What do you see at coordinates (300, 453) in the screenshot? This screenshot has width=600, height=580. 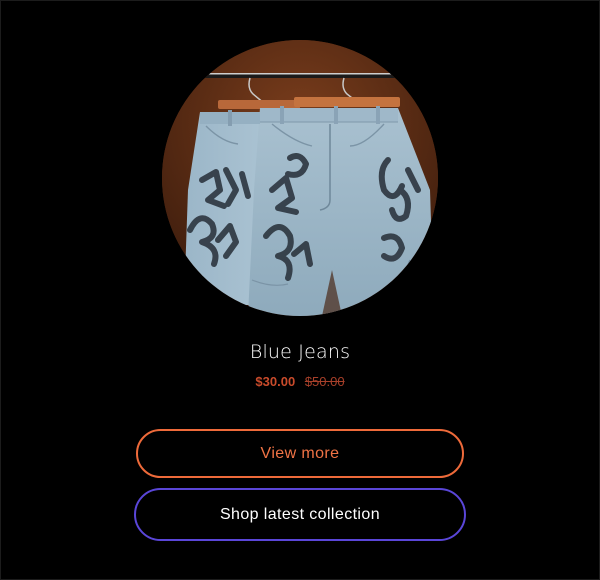 I see `view-more-button: View more` at bounding box center [300, 453].